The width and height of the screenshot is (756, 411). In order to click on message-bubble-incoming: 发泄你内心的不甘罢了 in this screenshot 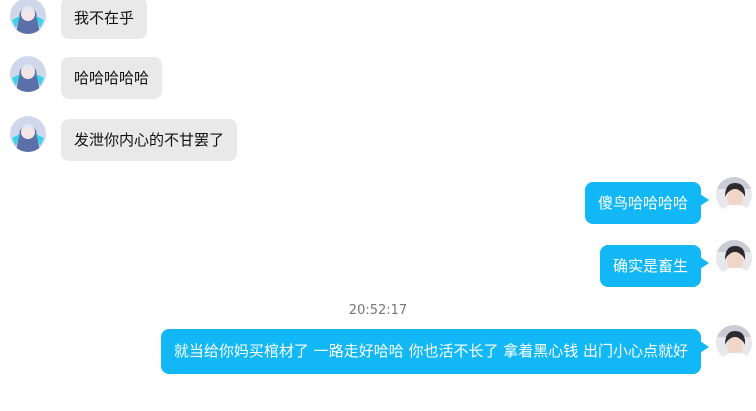, I will do `click(149, 140)`.